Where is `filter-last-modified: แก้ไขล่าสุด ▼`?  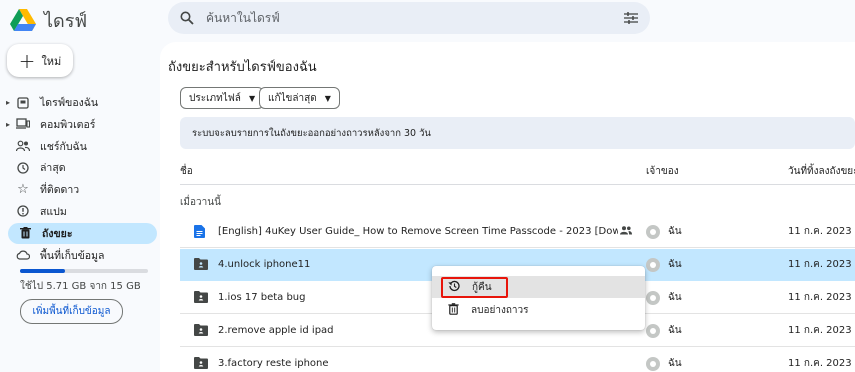 filter-last-modified: แก้ไขล่าสุด ▼ is located at coordinates (299, 98).